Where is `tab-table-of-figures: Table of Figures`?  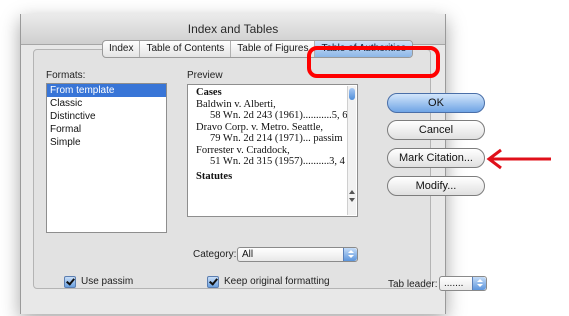
tab-table-of-figures: Table of Figures is located at coordinates (273, 49).